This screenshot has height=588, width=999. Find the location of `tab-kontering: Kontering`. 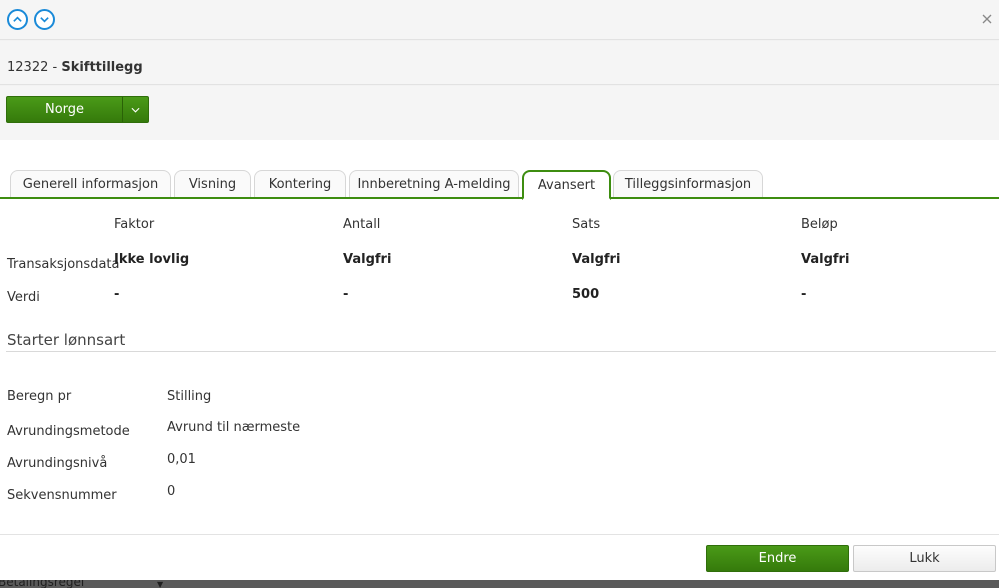

tab-kontering: Kontering is located at coordinates (300, 183).